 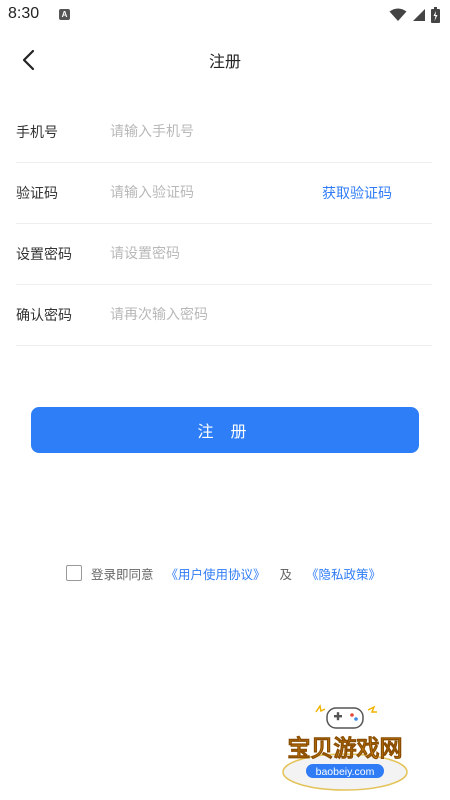 What do you see at coordinates (210, 315) in the screenshot?
I see `confirm-password-input` at bounding box center [210, 315].